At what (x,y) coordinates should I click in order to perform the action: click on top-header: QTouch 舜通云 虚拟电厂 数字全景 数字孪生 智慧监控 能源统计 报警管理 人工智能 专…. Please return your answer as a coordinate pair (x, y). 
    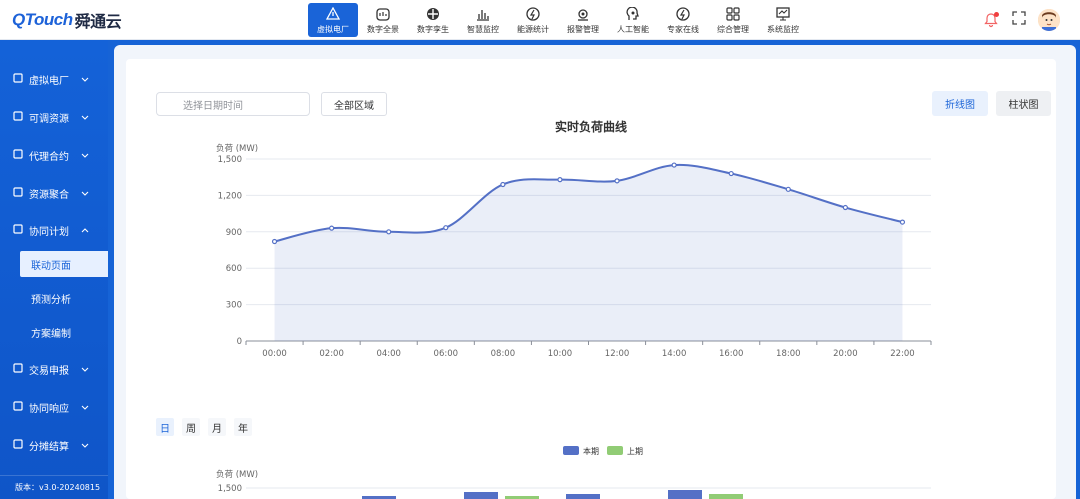
    Looking at the image, I should click on (540, 20).